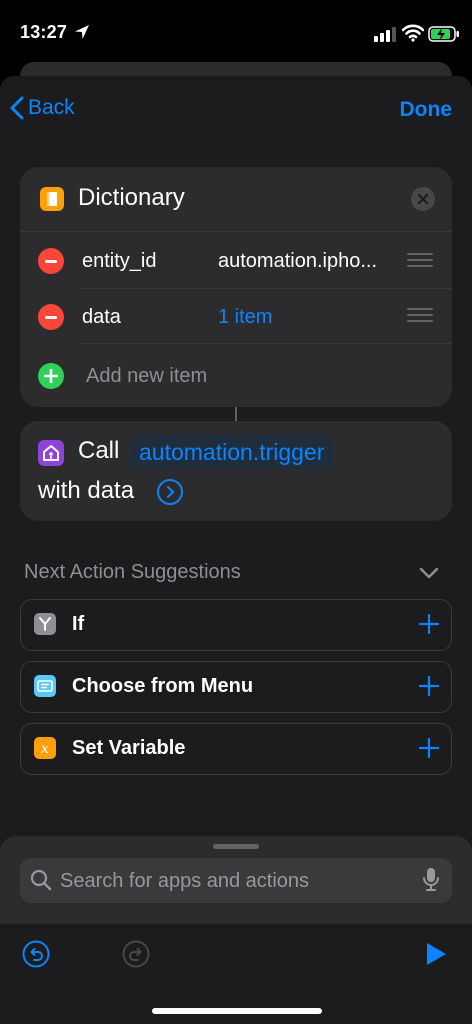 The image size is (472, 1024). Describe the element at coordinates (431, 880) in the screenshot. I see `microphone-icon` at that location.